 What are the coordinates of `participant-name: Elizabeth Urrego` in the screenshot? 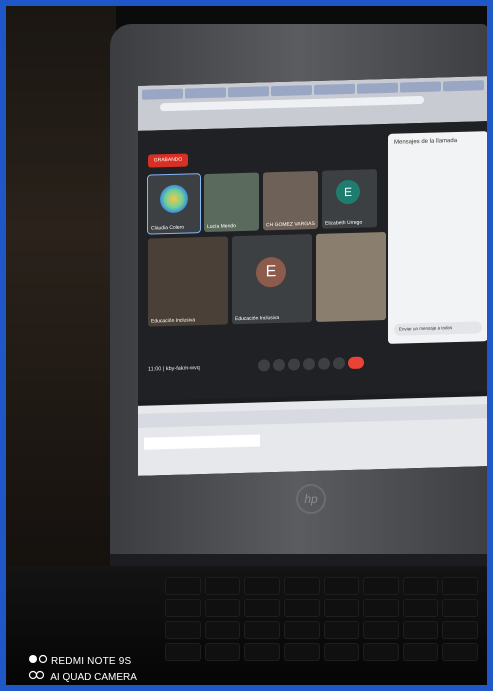 It's located at (344, 223).